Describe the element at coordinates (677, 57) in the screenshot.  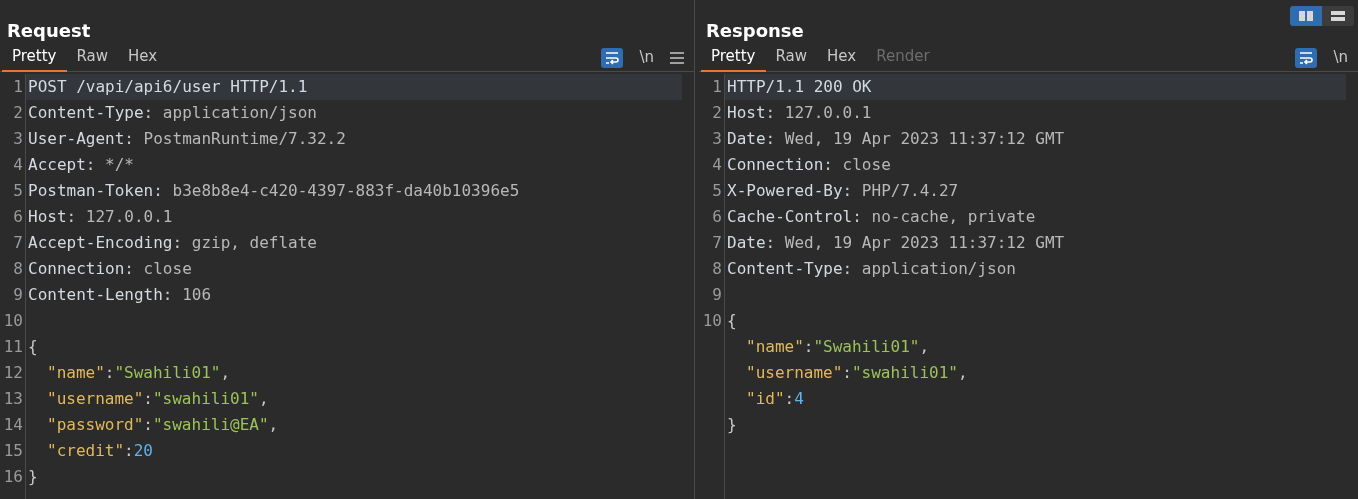
I see `menu-icon` at that location.